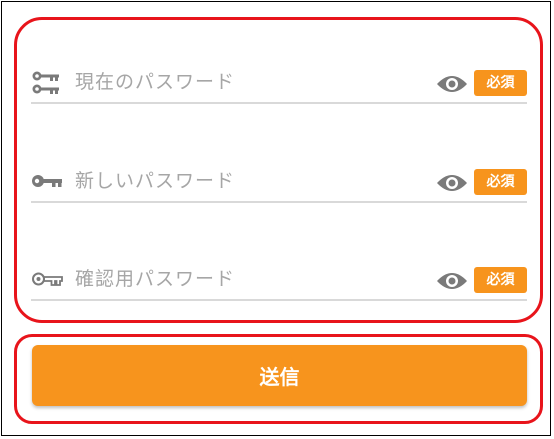 Image resolution: width=554 pixels, height=439 pixels. I want to click on submit-button: 送信, so click(279, 375).